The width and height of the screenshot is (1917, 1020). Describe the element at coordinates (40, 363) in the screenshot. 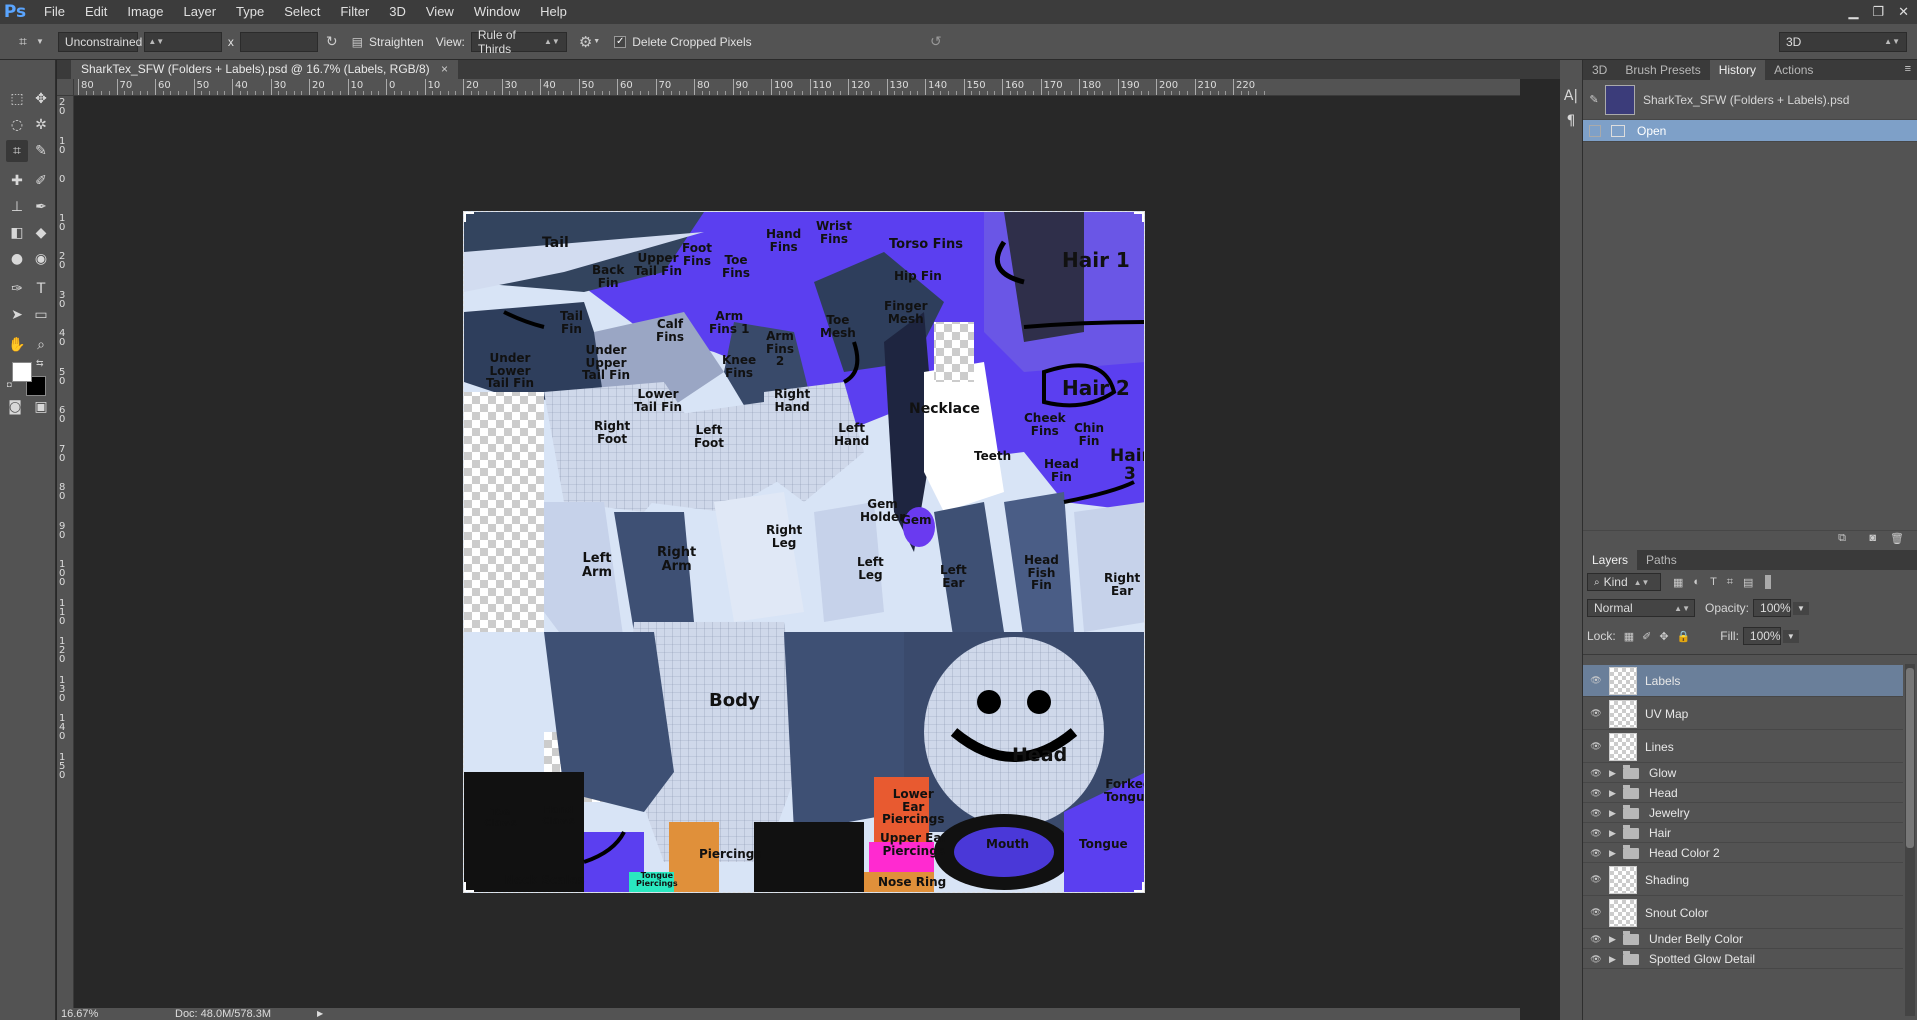

I see `swap-colors-icon: ⇆` at that location.